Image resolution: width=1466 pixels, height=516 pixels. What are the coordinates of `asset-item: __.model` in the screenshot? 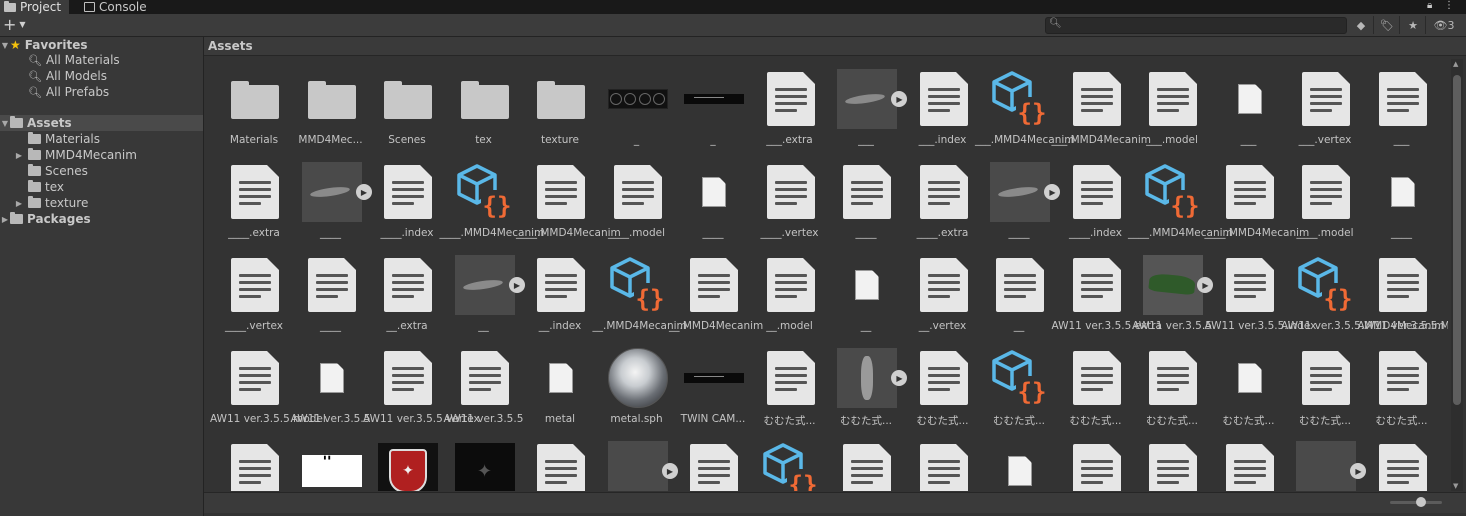 It's located at (790, 291).